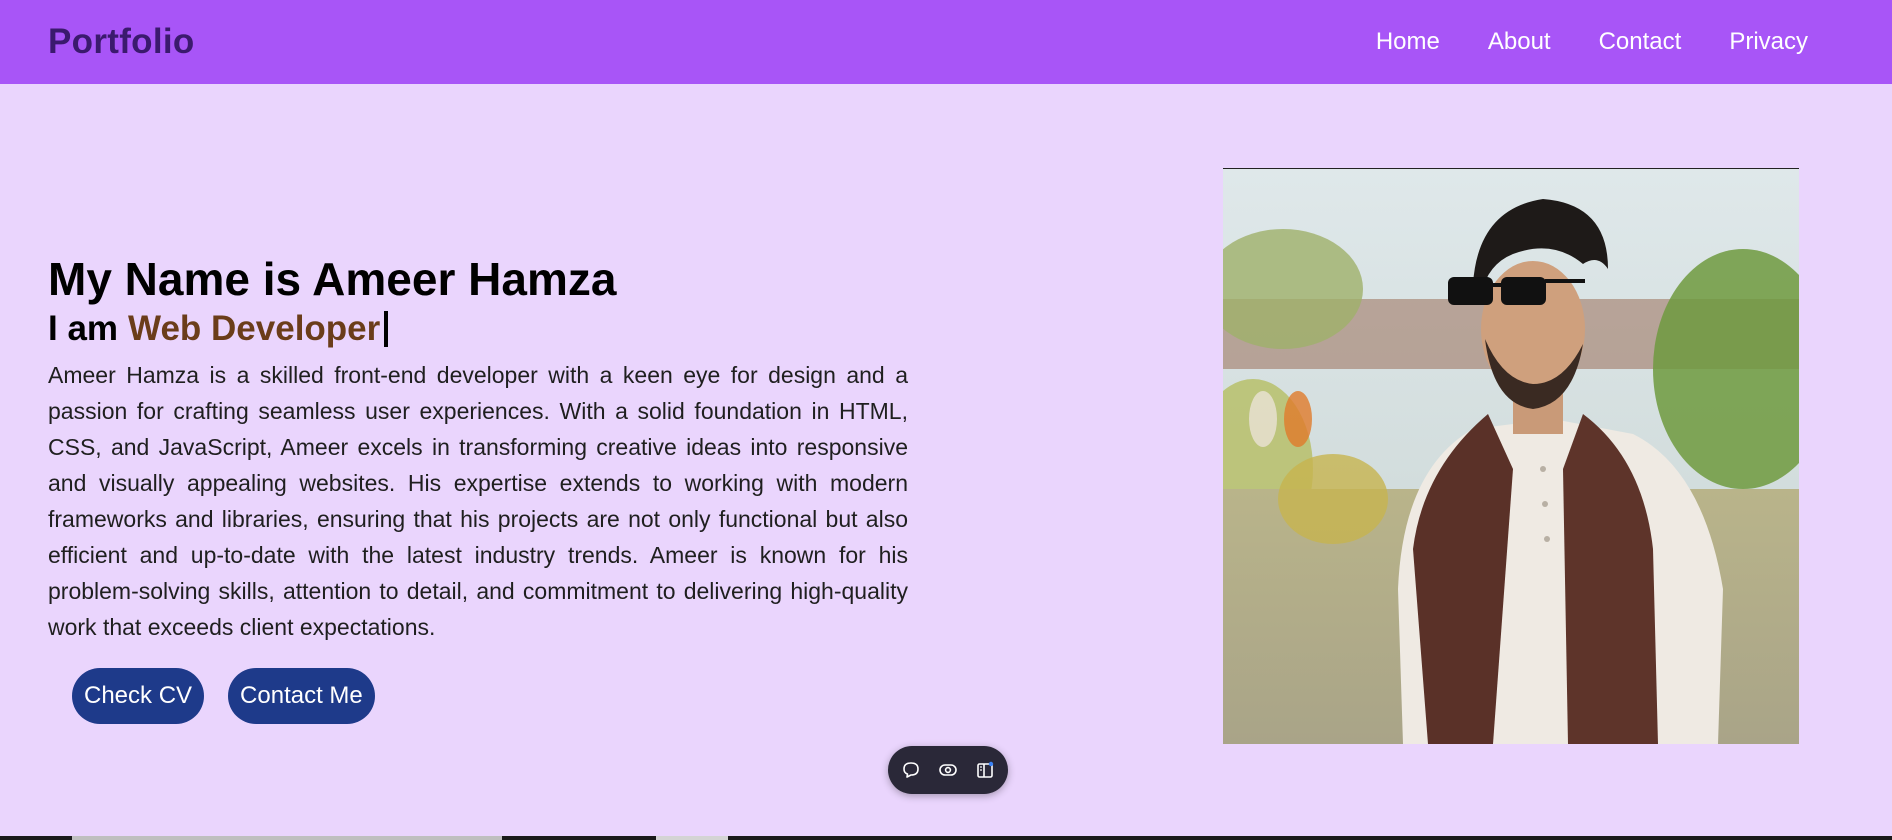  I want to click on nav-link-about: About, so click(1519, 42).